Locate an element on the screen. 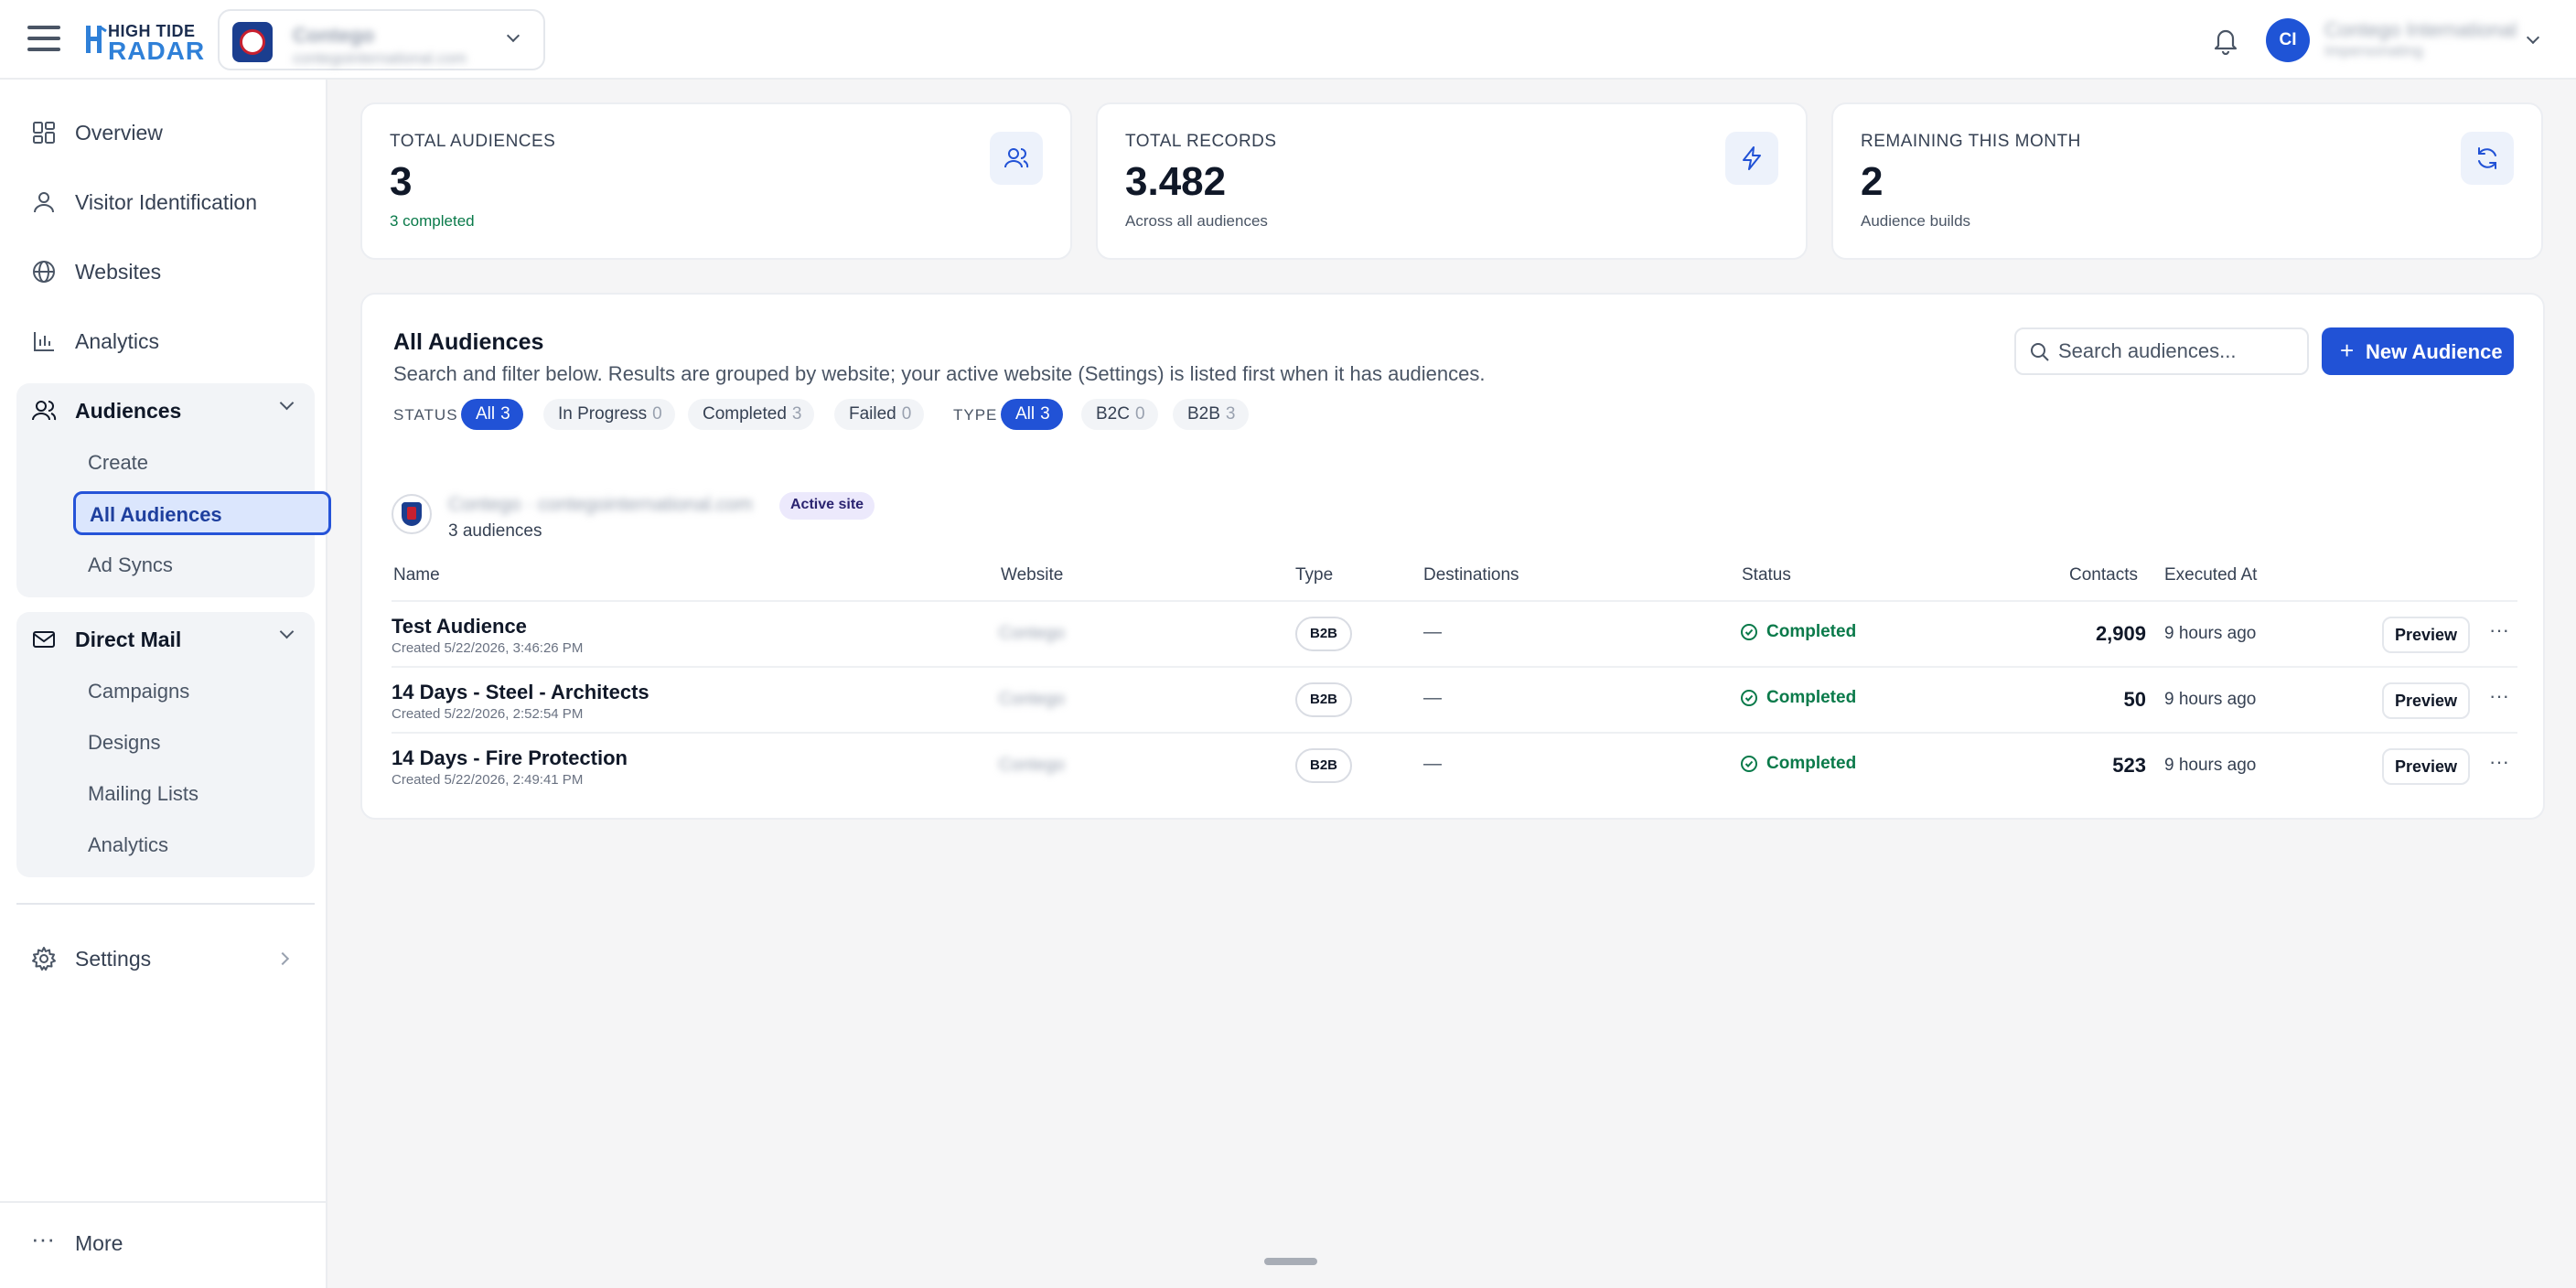 The width and height of the screenshot is (2576, 1288). column-header-destinations: Destinations is located at coordinates (1471, 575).